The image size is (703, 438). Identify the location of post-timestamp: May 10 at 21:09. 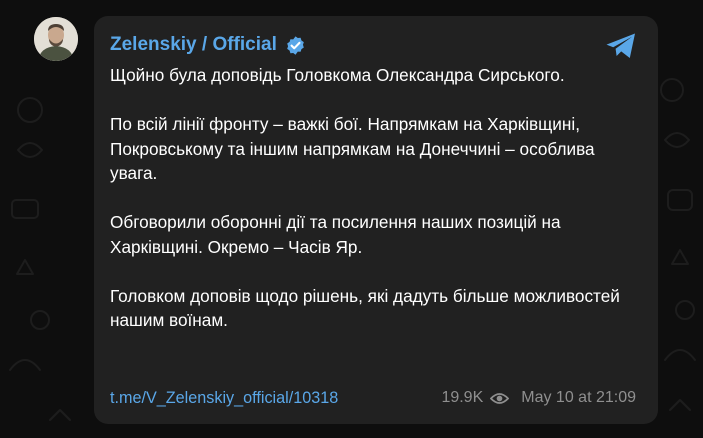
(578, 397).